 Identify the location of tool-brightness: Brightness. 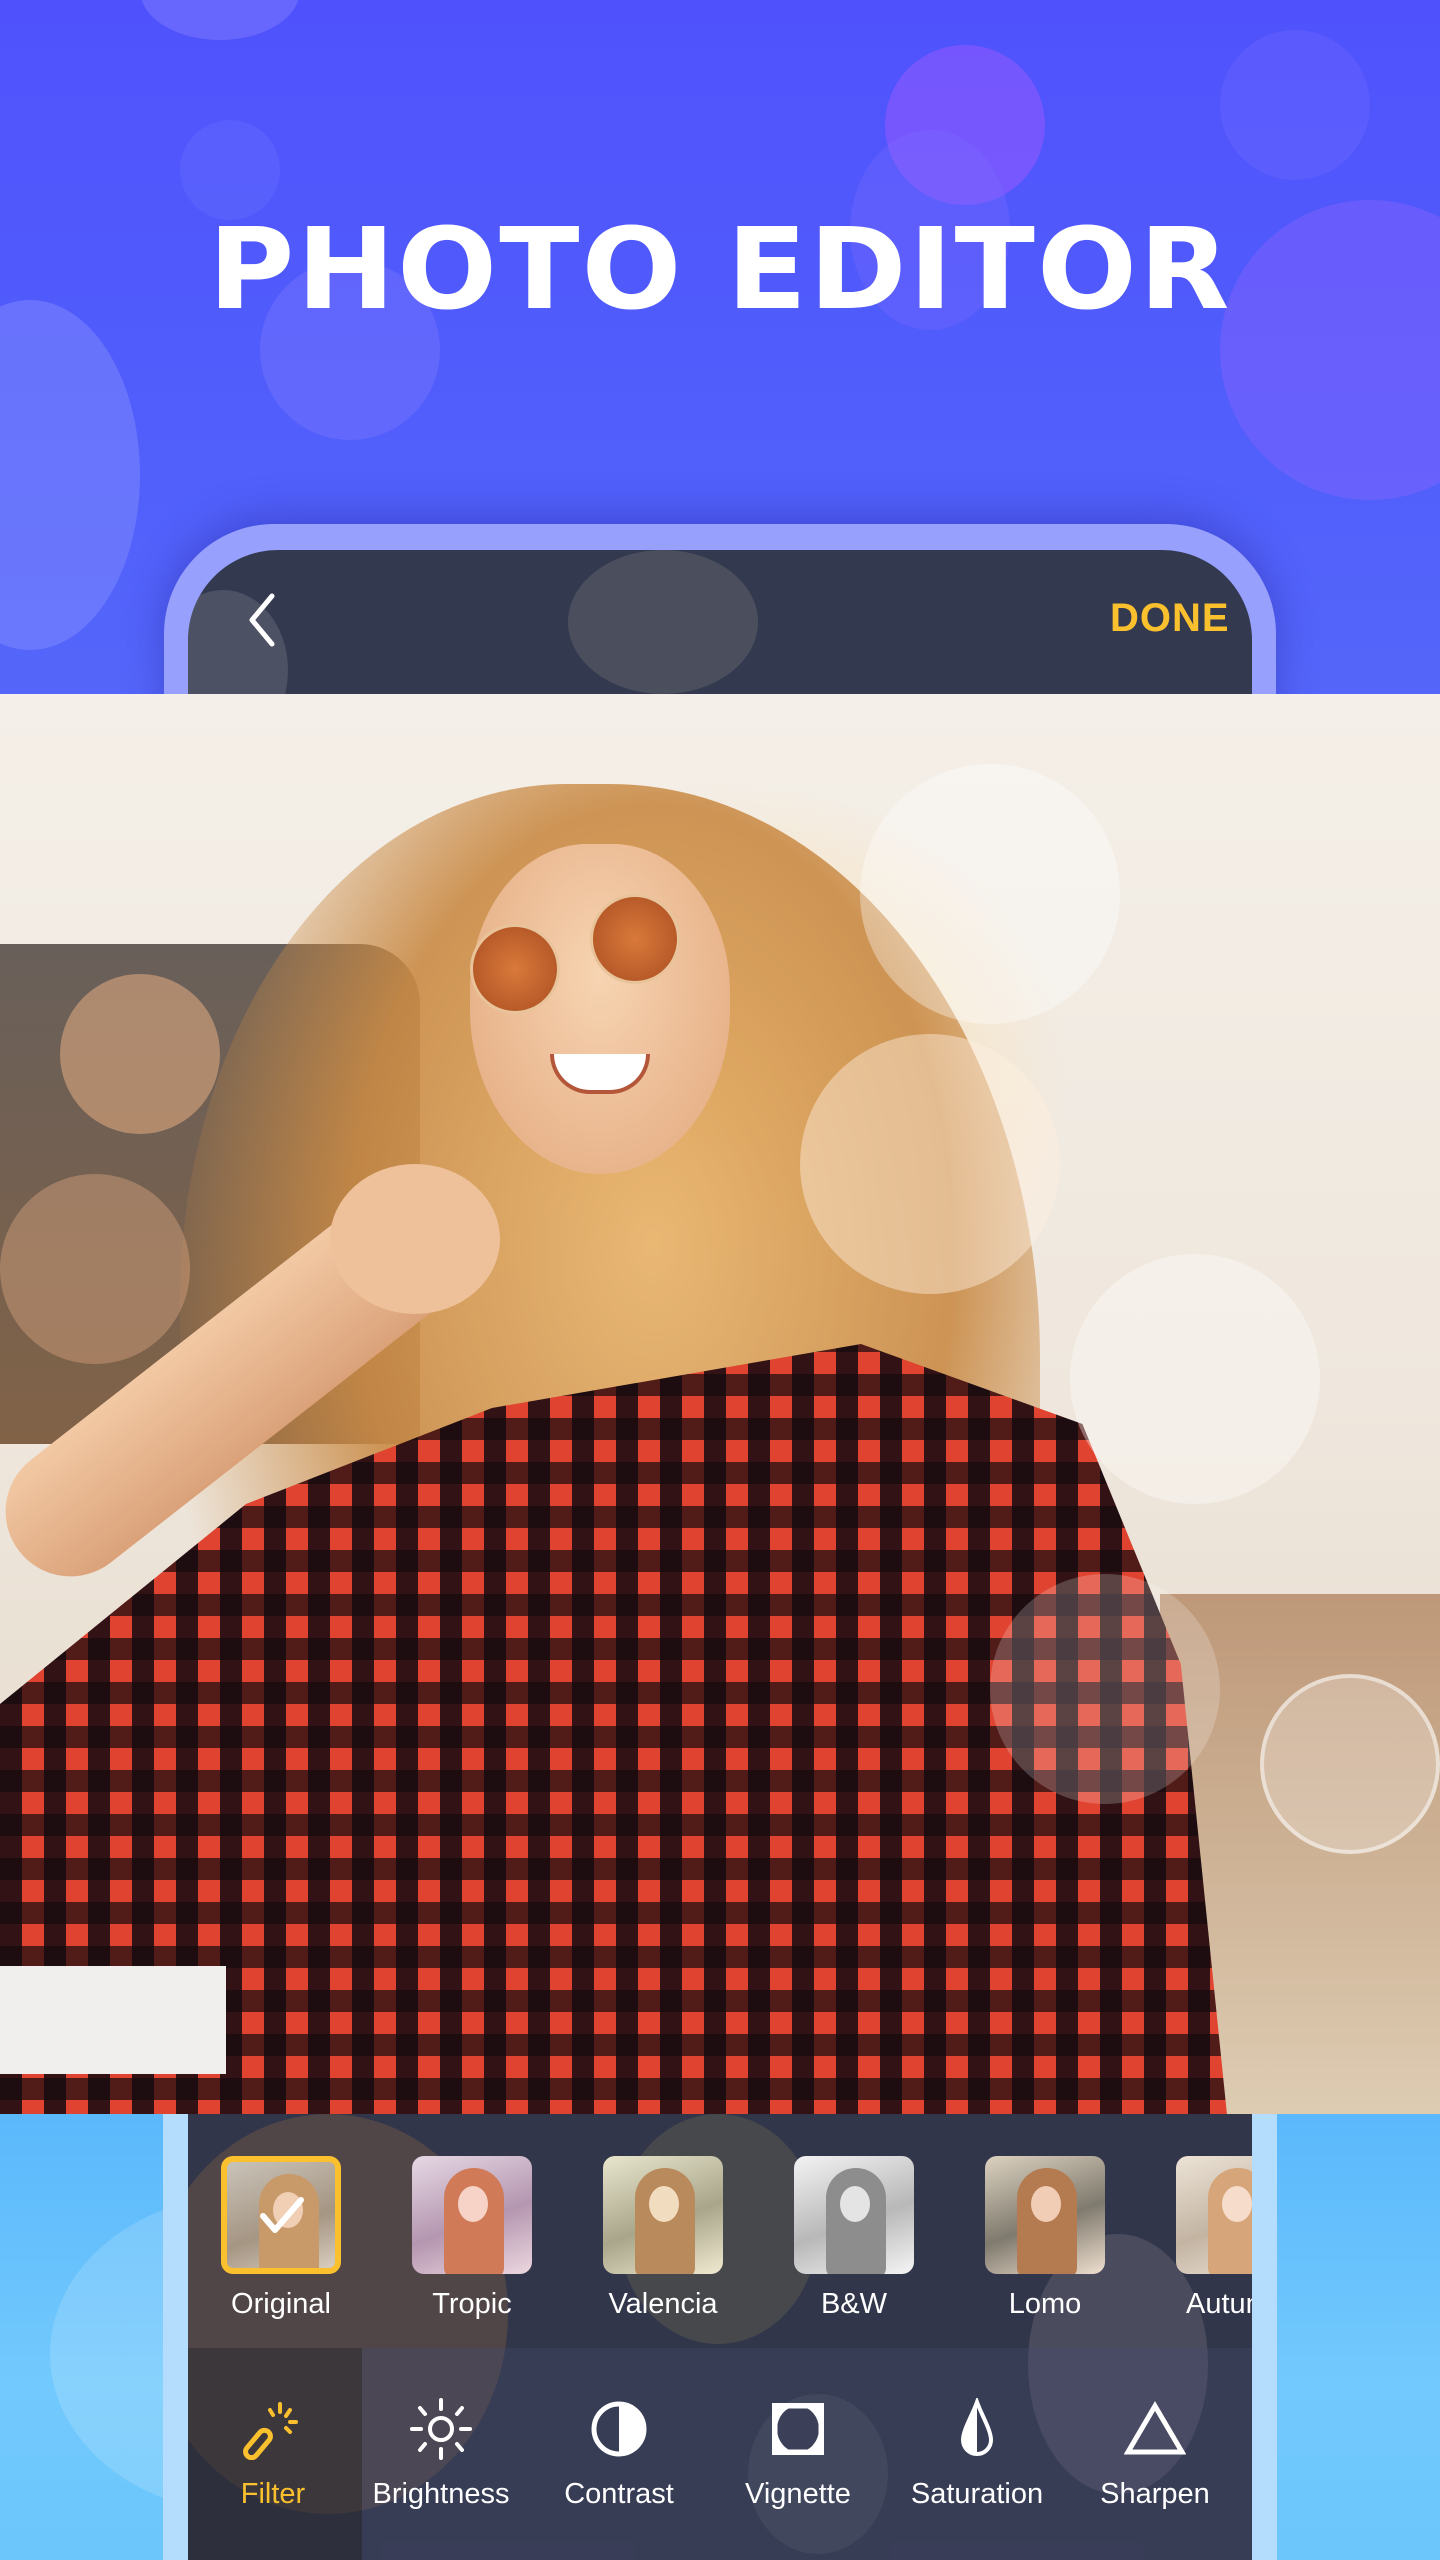
(441, 2454).